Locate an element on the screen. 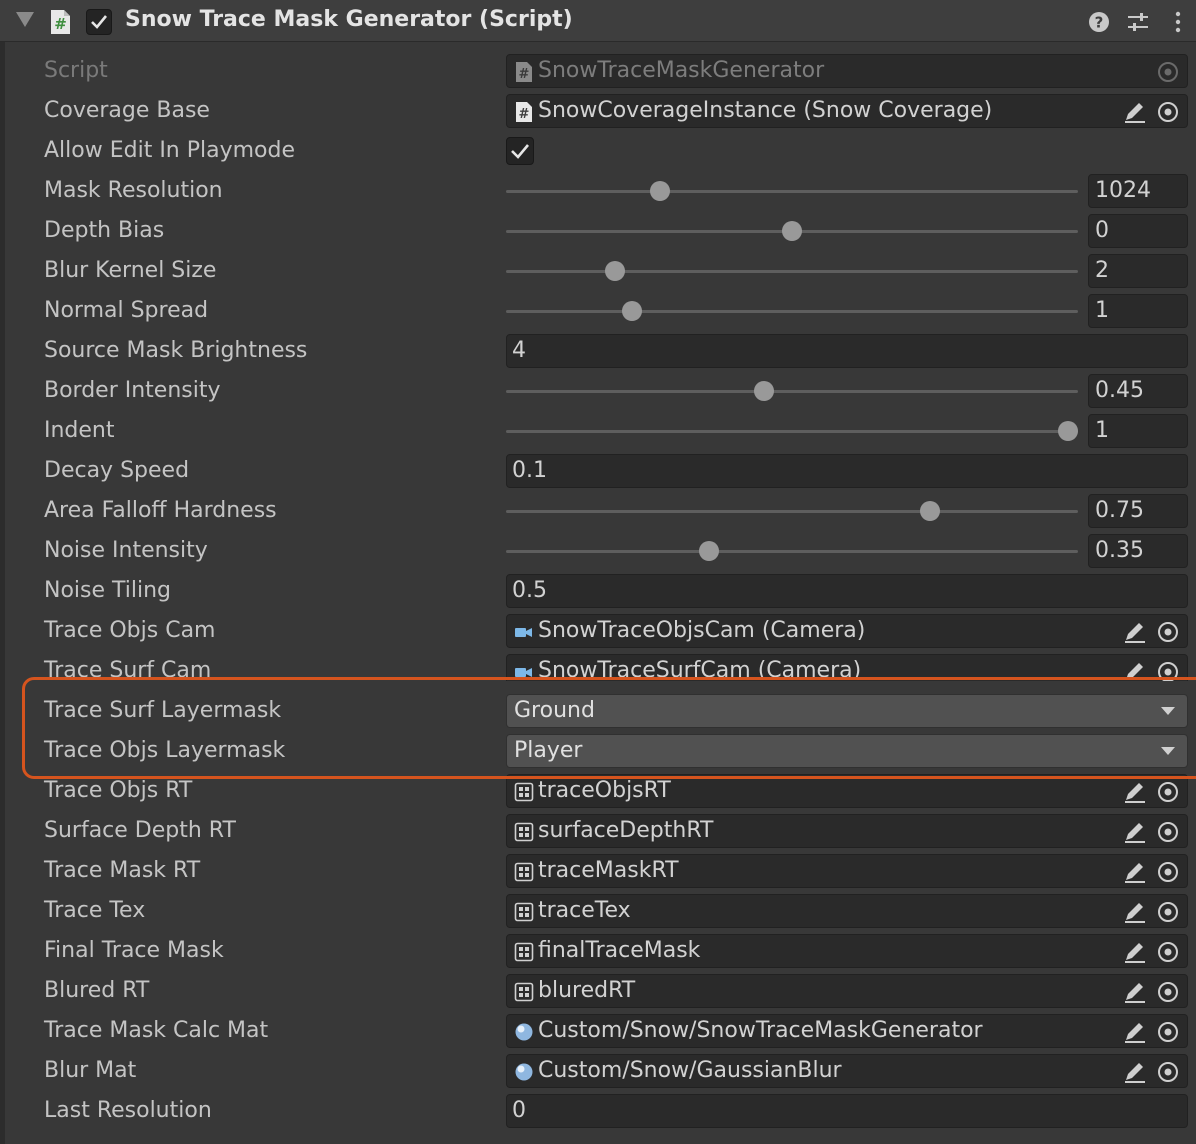 The height and width of the screenshot is (1144, 1196). row-blured-rt: Blured RT bluredRT is located at coordinates (598, 991).